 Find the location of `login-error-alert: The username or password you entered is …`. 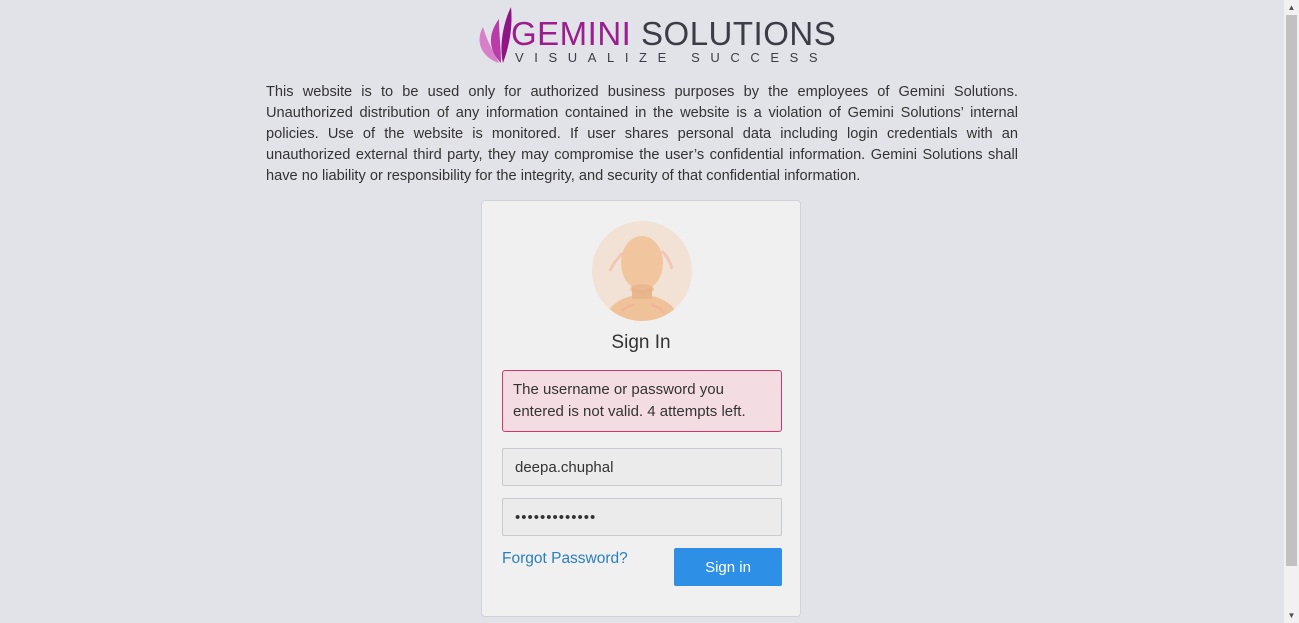

login-error-alert: The username or password you entered is … is located at coordinates (642, 401).